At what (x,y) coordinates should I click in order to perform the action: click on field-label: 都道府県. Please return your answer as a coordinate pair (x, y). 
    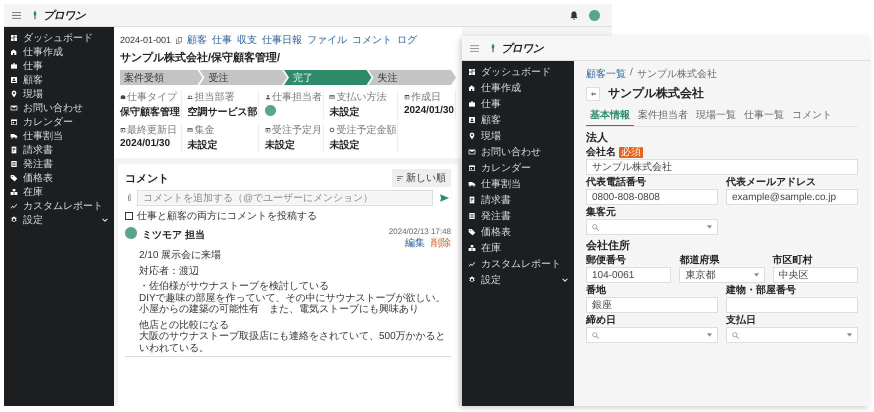
    Looking at the image, I should click on (699, 260).